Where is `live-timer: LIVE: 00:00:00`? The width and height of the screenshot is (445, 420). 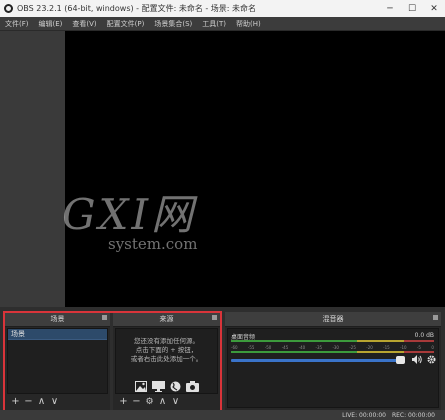
live-timer: LIVE: 00:00:00 is located at coordinates (364, 415).